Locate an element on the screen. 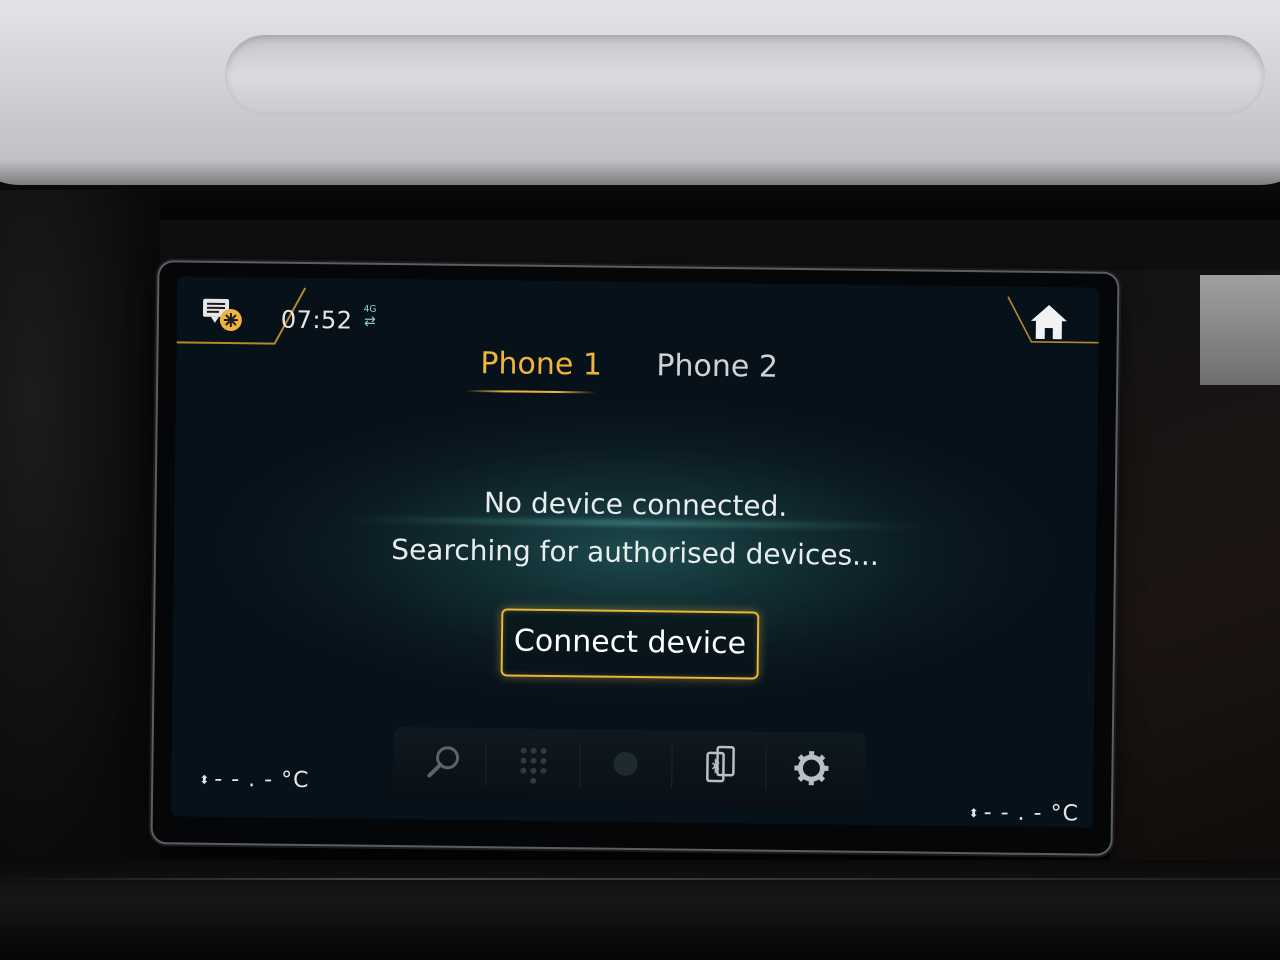  interior-left is located at coordinates (80, 540).